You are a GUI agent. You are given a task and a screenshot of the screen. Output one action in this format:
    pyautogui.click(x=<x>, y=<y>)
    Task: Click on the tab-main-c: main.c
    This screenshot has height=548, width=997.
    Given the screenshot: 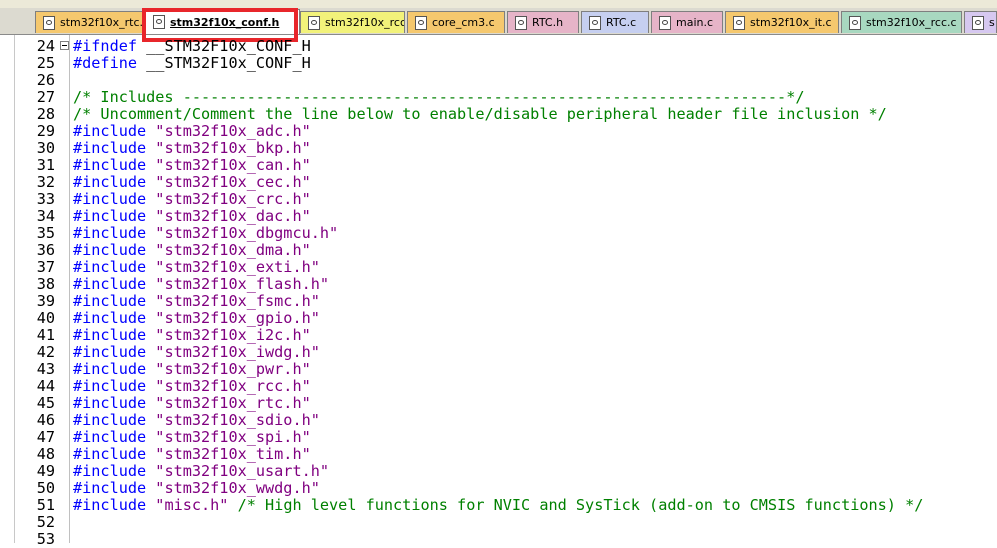 What is the action you would take?
    pyautogui.click(x=687, y=22)
    